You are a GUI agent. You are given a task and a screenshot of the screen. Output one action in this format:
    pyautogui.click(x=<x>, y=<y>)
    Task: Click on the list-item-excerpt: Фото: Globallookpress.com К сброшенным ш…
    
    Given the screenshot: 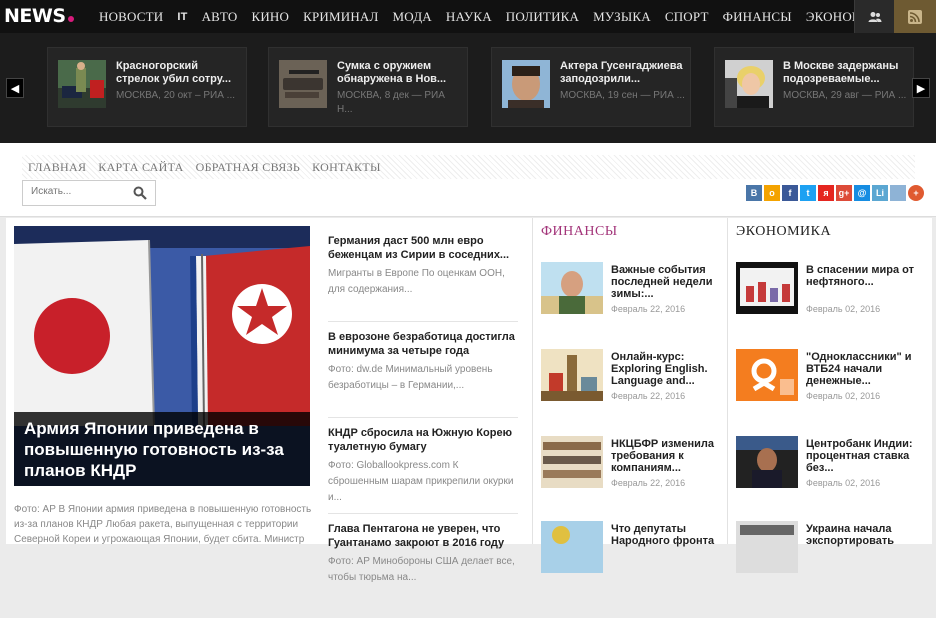 What is the action you would take?
    pyautogui.click(x=421, y=481)
    